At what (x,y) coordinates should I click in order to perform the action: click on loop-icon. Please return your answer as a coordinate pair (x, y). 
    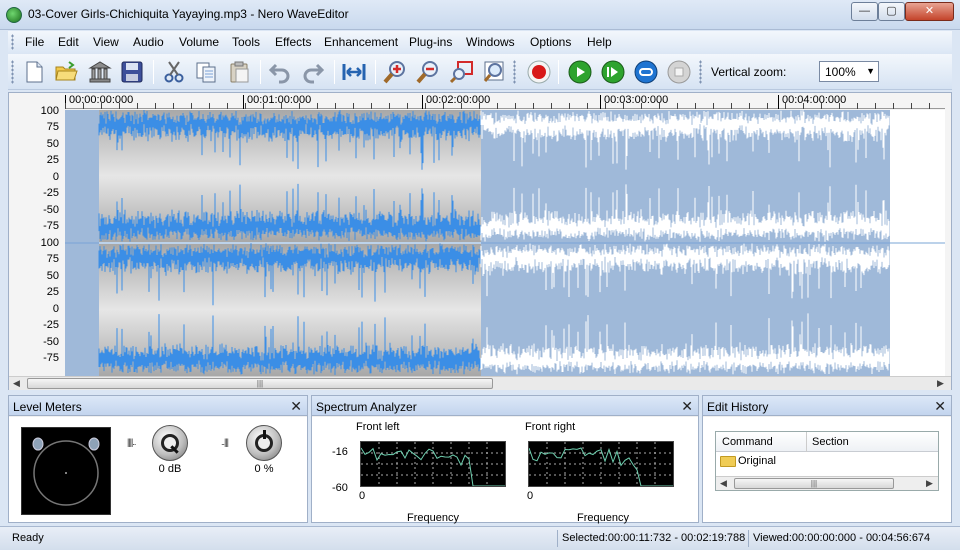
    Looking at the image, I should click on (646, 72).